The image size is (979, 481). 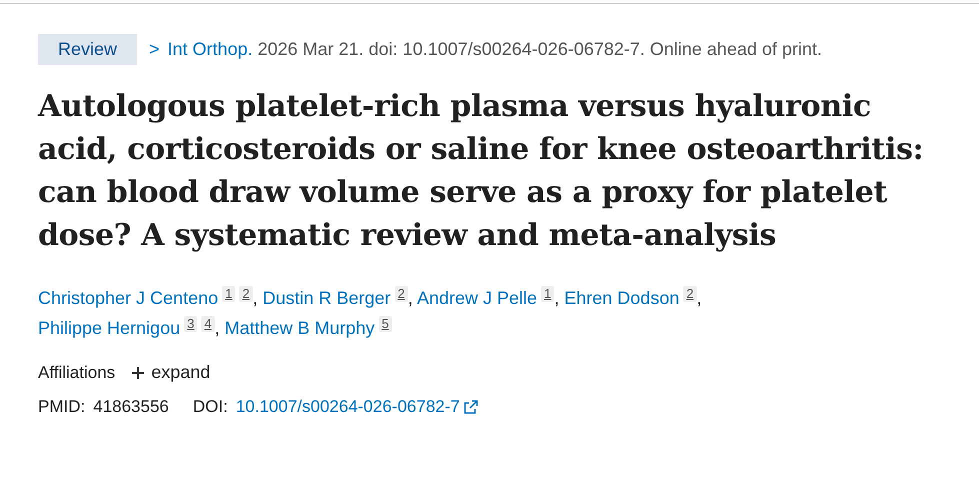 What do you see at coordinates (299, 328) in the screenshot?
I see `author-link: Matthew B Murphy` at bounding box center [299, 328].